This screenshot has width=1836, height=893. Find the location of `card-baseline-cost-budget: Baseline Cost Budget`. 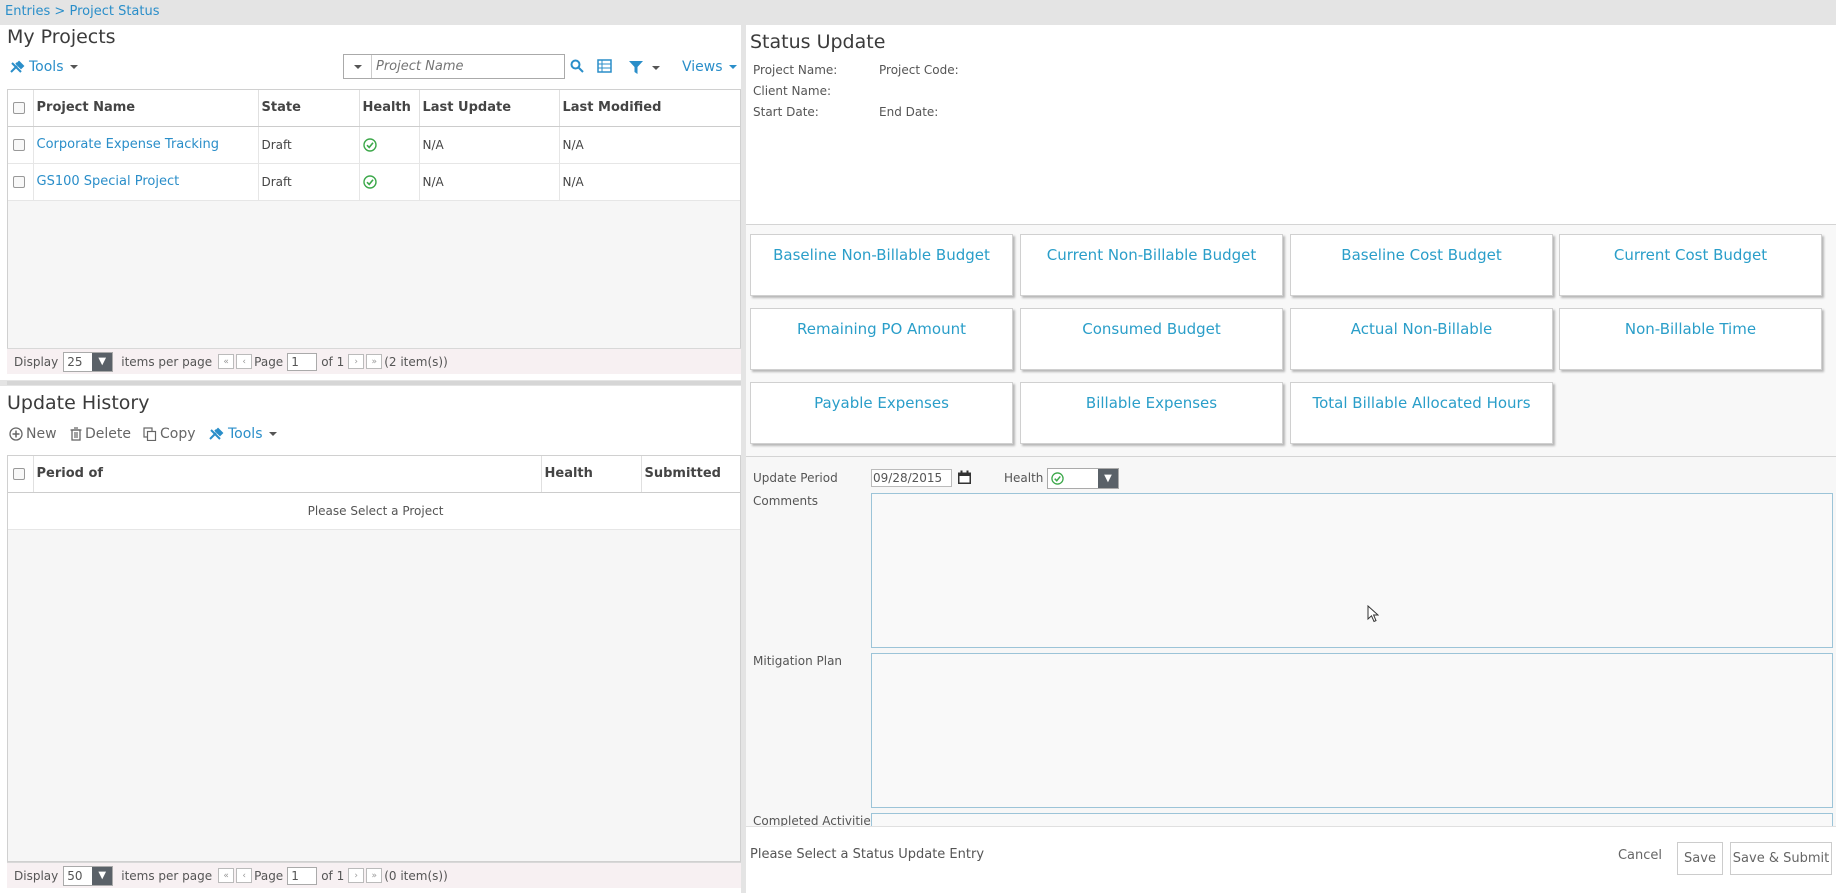

card-baseline-cost-budget: Baseline Cost Budget is located at coordinates (1421, 265).